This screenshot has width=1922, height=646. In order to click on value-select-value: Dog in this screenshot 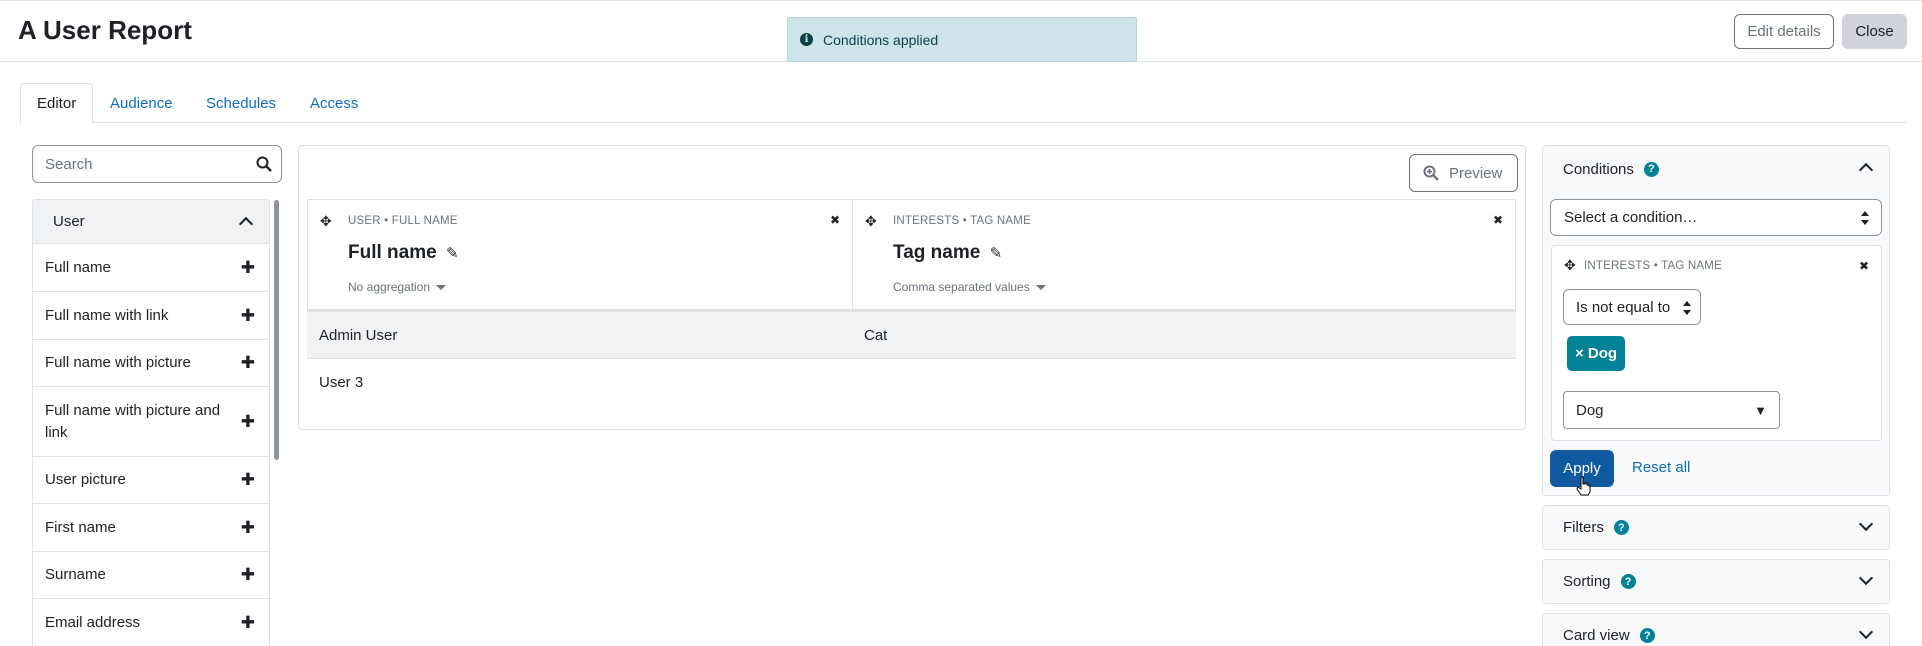, I will do `click(1590, 410)`.